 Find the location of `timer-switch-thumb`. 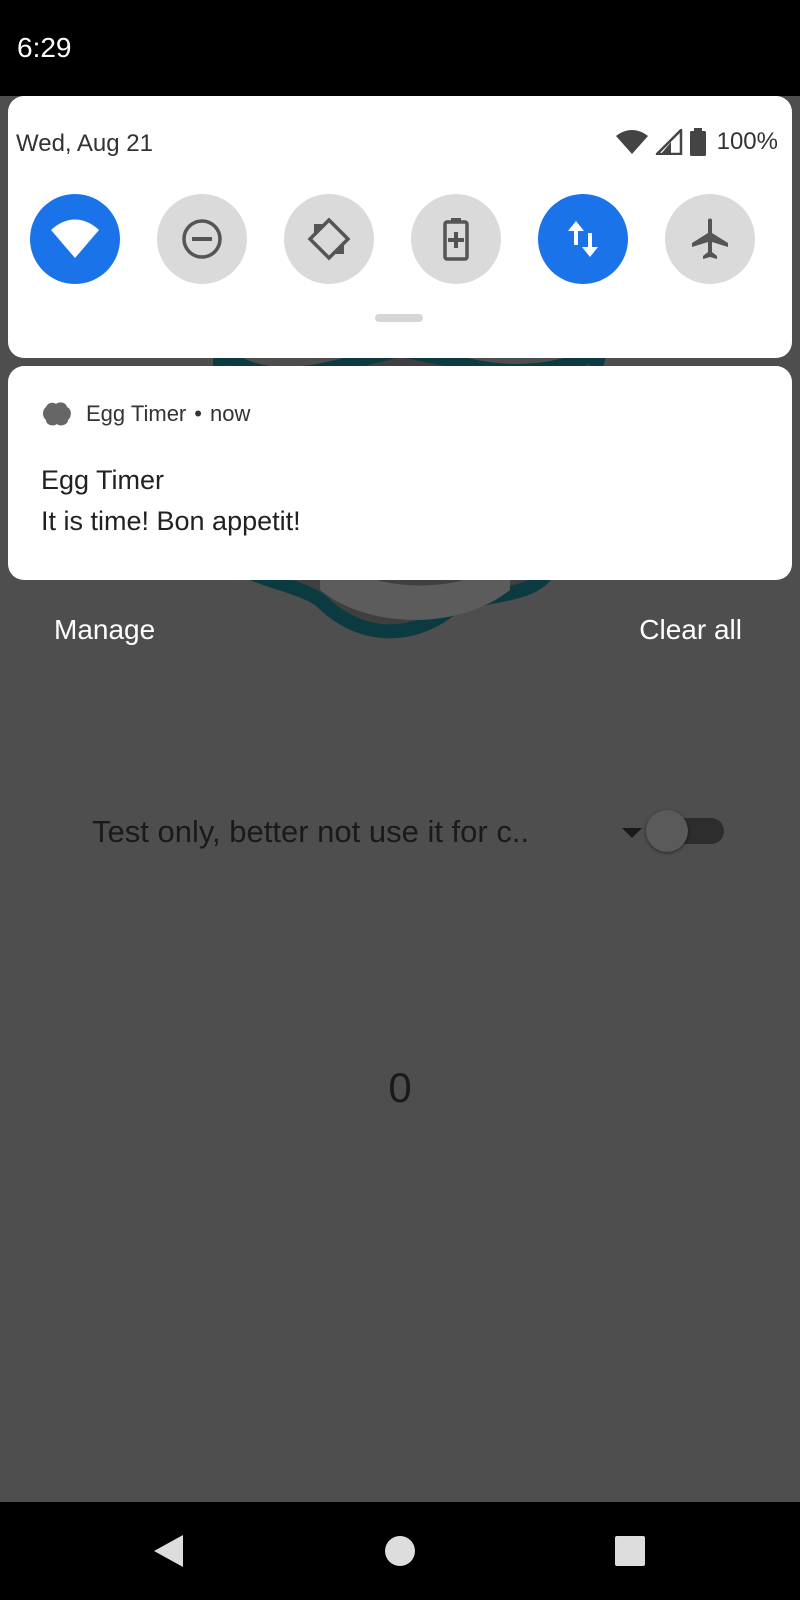

timer-switch-thumb is located at coordinates (667, 831).